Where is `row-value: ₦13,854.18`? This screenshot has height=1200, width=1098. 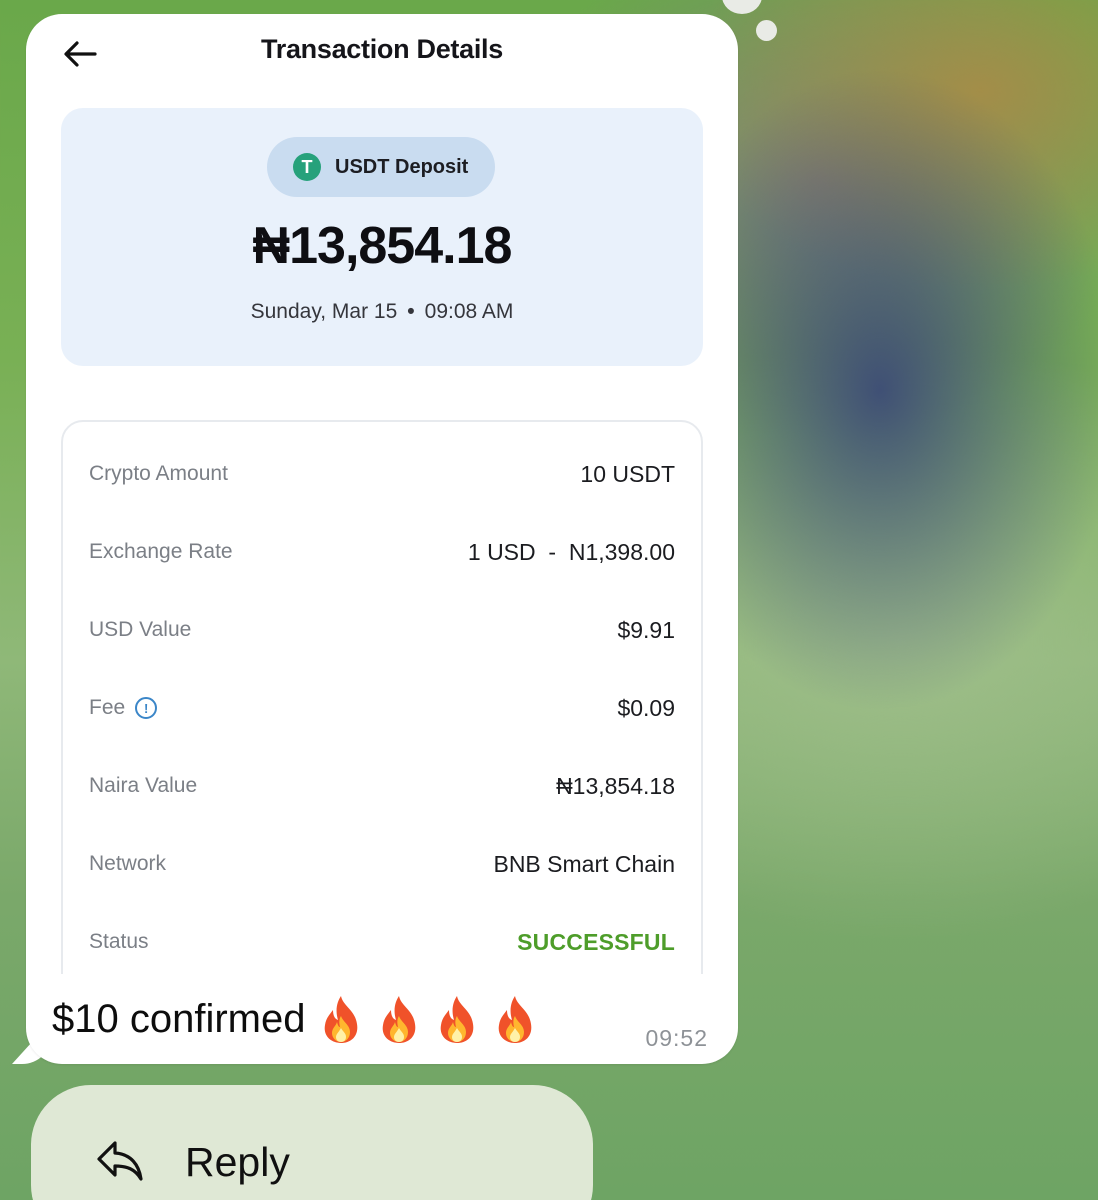 row-value: ₦13,854.18 is located at coordinates (615, 785).